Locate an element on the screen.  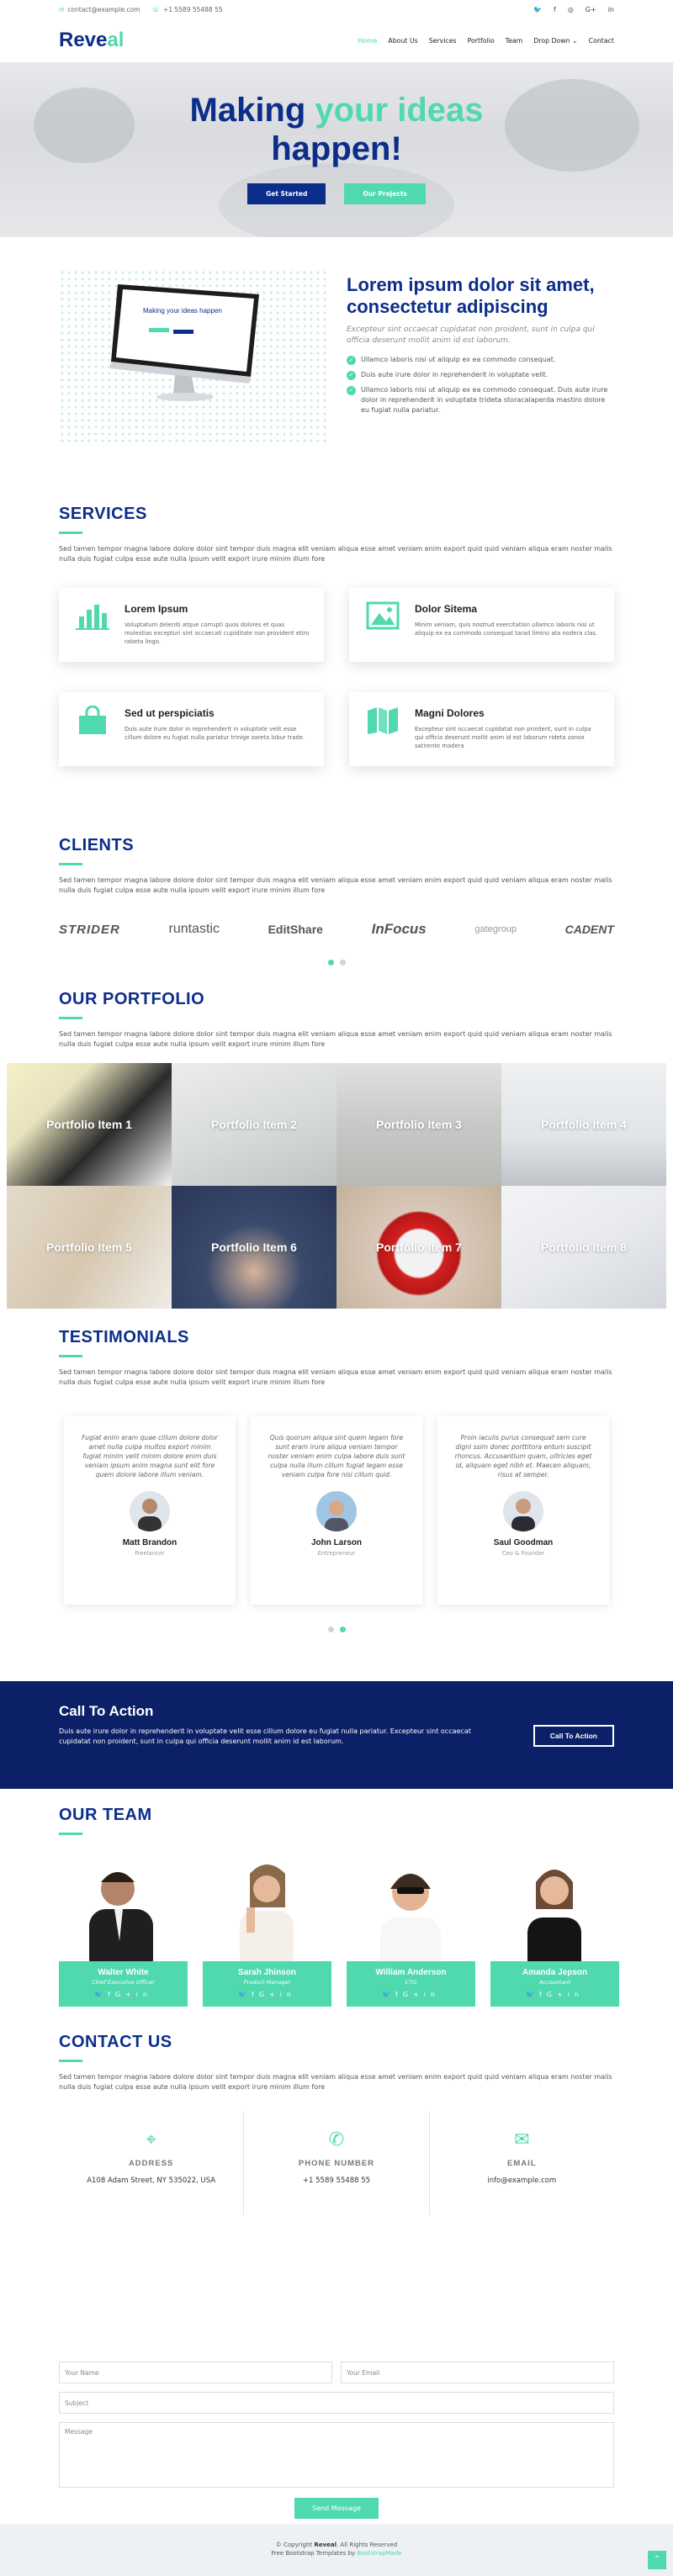
logo: Reveal is located at coordinates (91, 40).